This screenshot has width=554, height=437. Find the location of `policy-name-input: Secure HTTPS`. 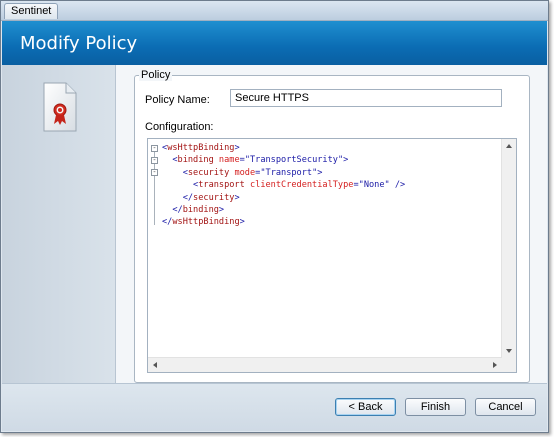

policy-name-input: Secure HTTPS is located at coordinates (366, 98).